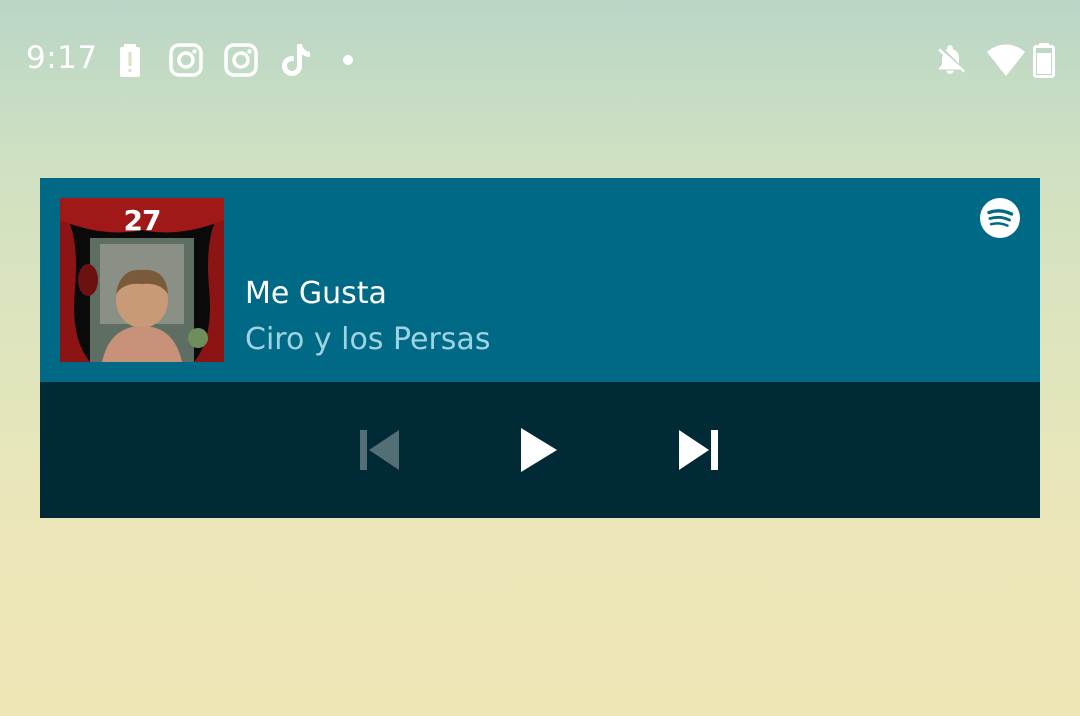  Describe the element at coordinates (296, 60) in the screenshot. I see `tiktok-icon` at that location.